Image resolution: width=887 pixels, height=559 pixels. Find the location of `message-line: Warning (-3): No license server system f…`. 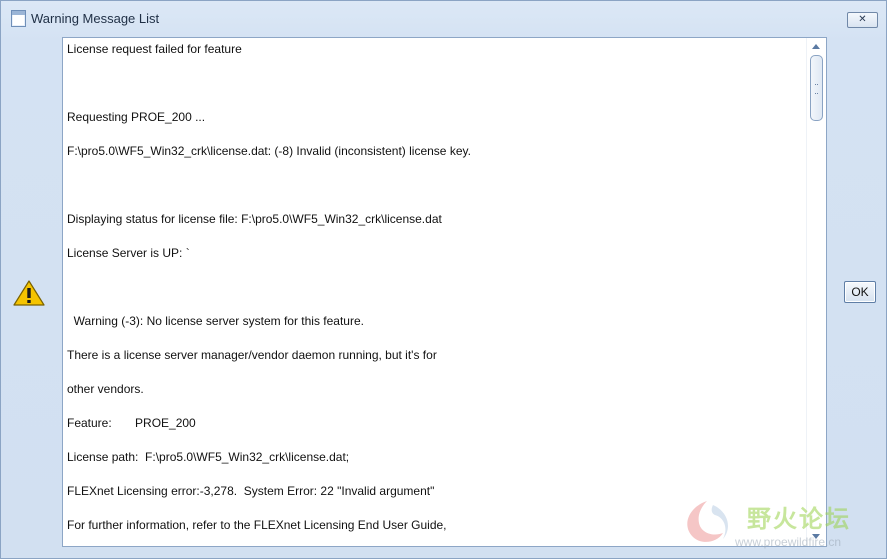

message-line: Warning (-3): No license server system f… is located at coordinates (215, 321).